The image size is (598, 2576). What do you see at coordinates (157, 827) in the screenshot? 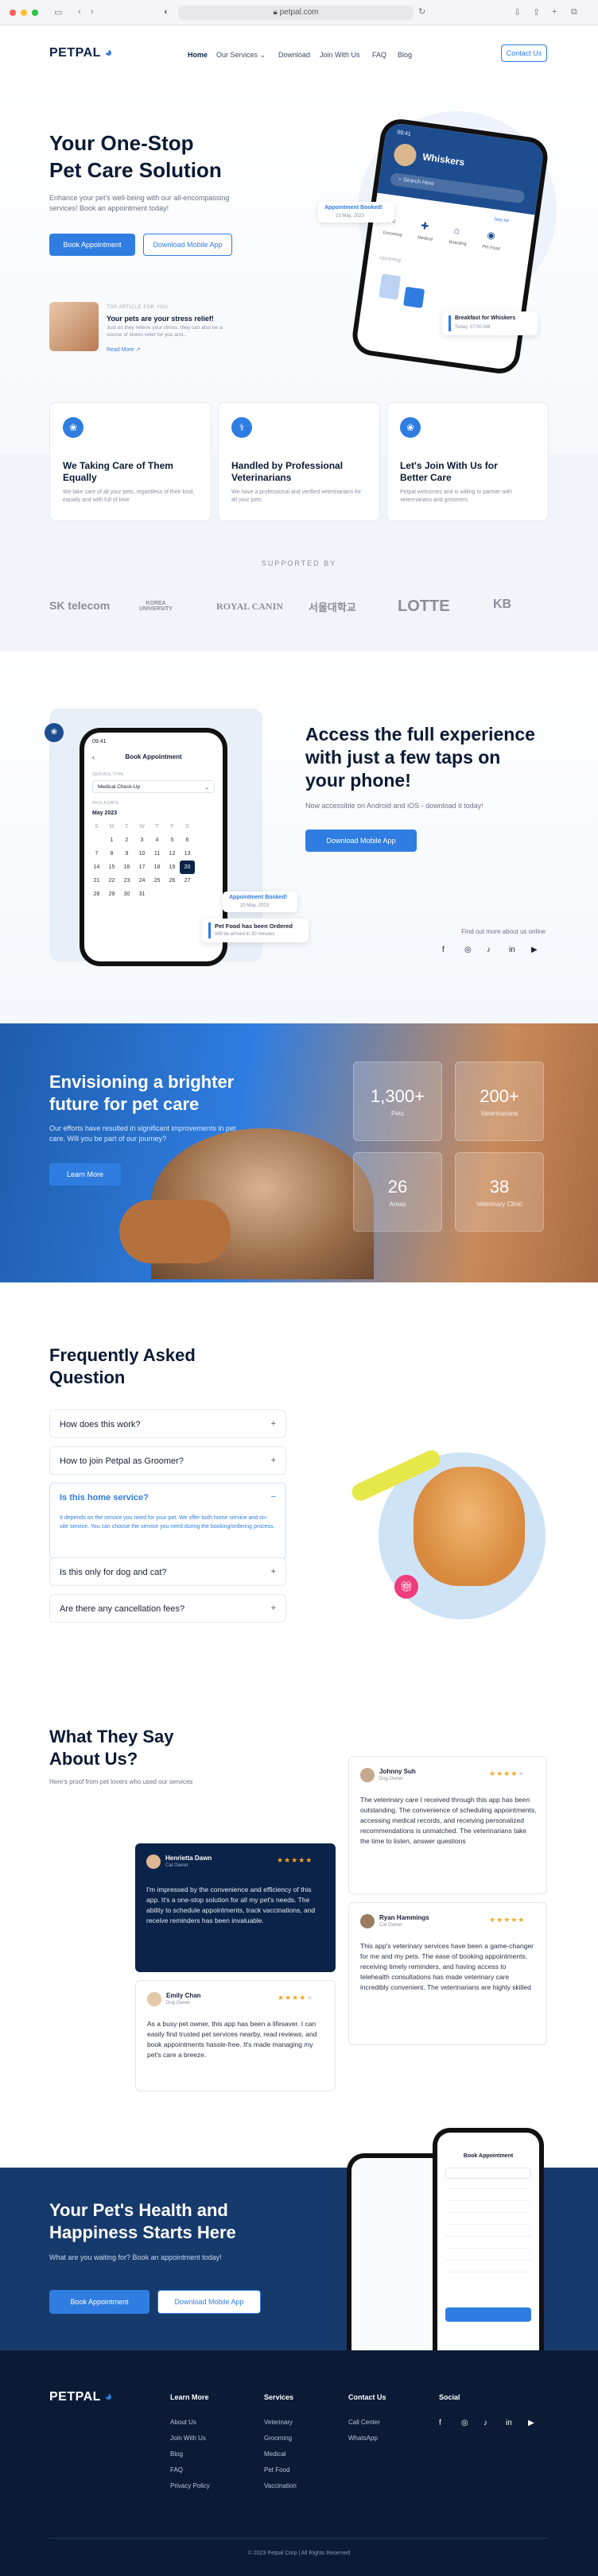
I see `weekday-label: T` at bounding box center [157, 827].